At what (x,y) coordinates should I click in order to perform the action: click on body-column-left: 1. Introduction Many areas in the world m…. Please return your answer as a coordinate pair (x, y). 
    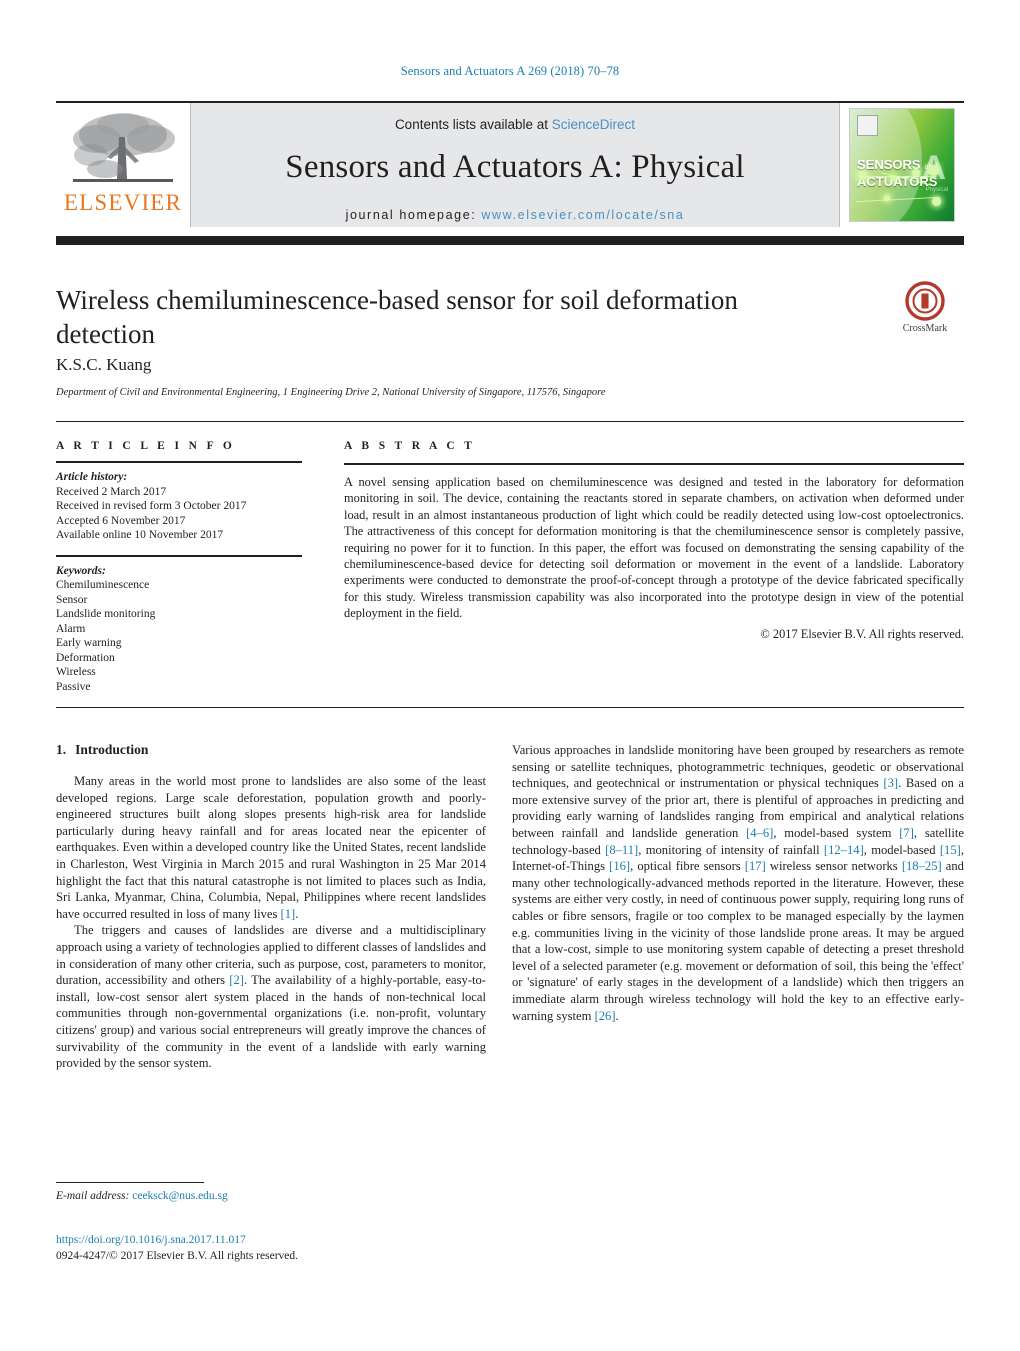
    Looking at the image, I should click on (271, 907).